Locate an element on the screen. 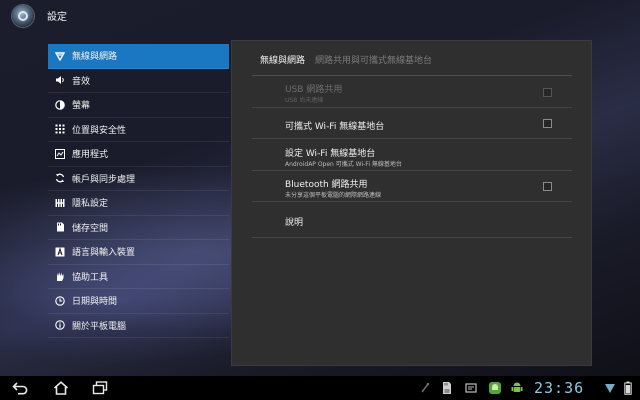 The image size is (640, 400). wifi-icon is located at coordinates (60, 56).